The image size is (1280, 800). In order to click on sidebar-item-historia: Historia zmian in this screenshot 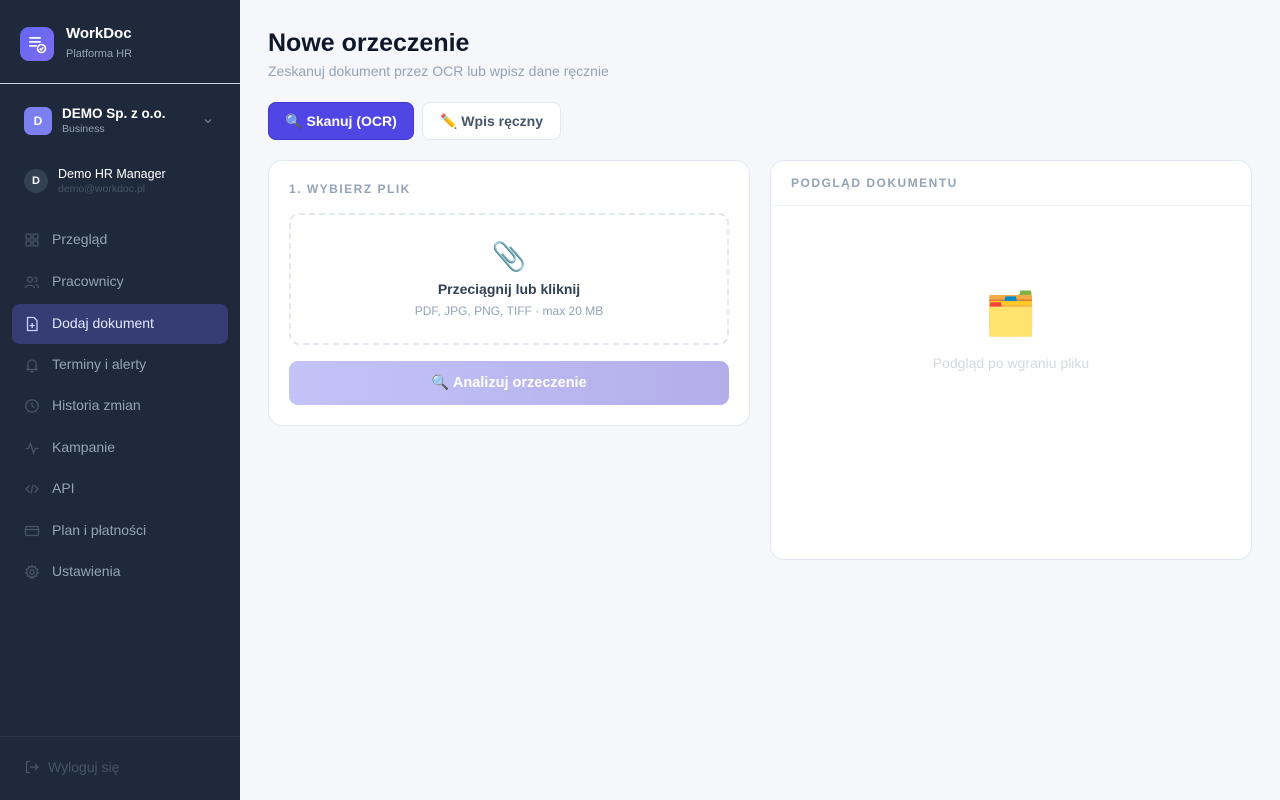, I will do `click(120, 406)`.